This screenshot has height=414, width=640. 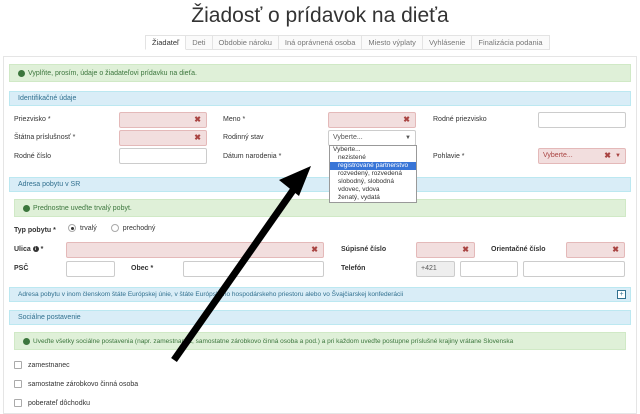 I want to click on arrow-shaft, so click(x=235, y=273).